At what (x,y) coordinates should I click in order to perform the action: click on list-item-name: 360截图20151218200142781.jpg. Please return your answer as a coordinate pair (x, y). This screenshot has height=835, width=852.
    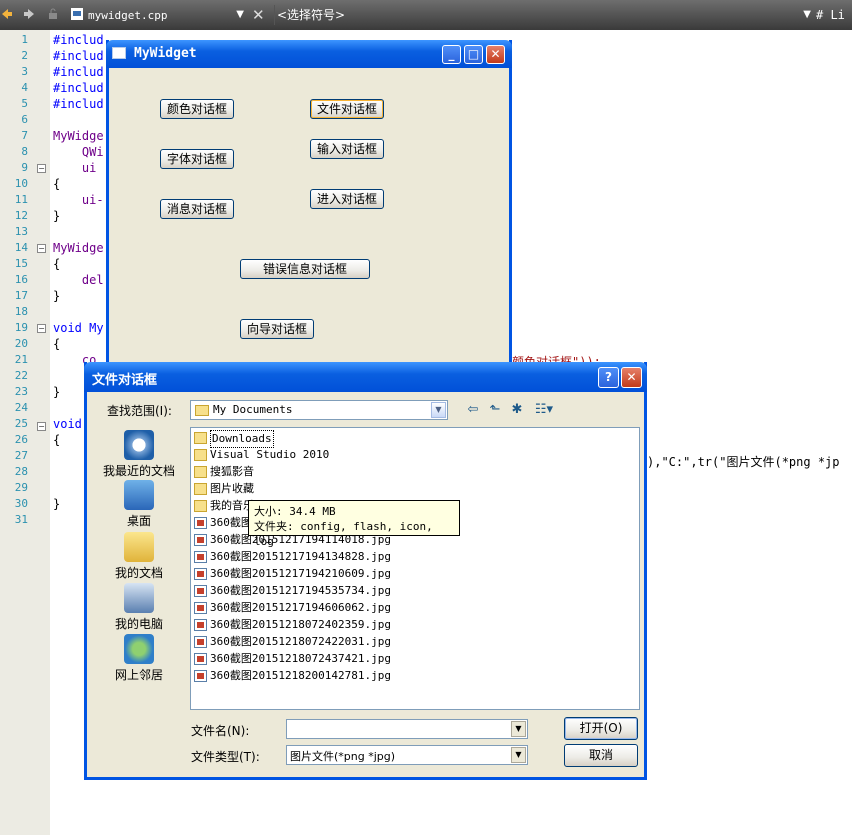
    Looking at the image, I should click on (300, 675).